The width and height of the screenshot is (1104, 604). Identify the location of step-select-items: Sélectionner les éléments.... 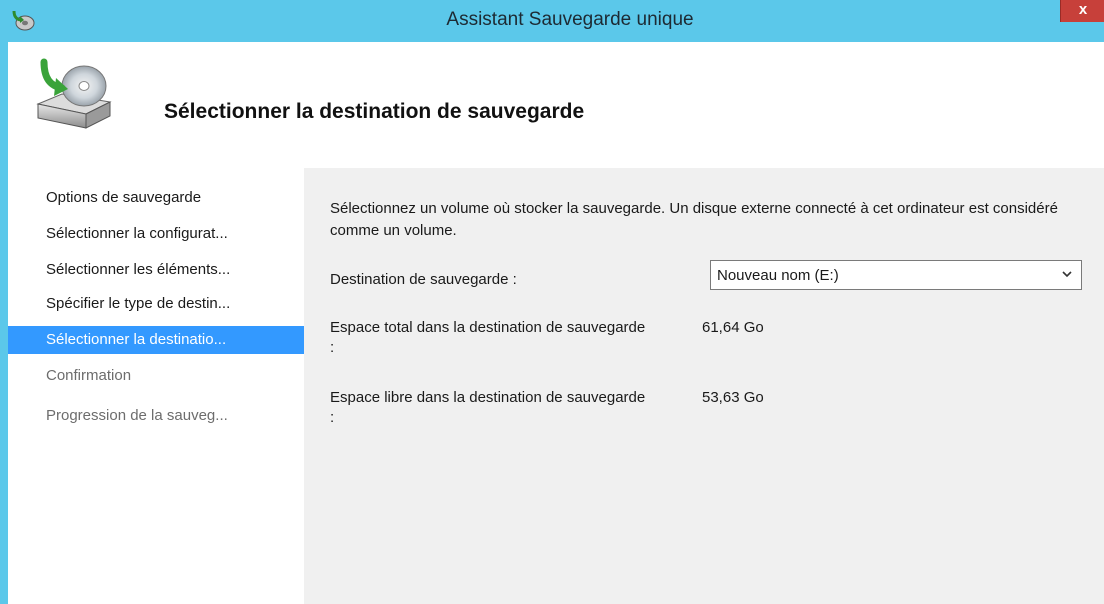
(156, 270).